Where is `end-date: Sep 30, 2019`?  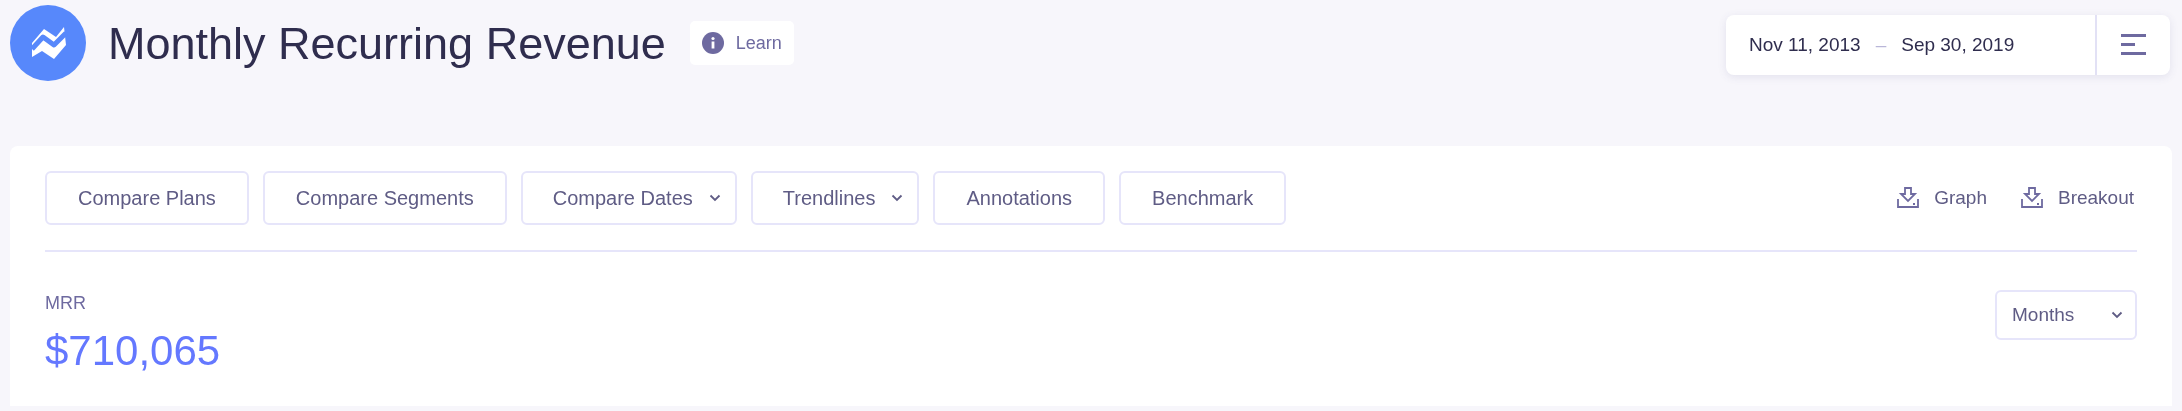 end-date: Sep 30, 2019 is located at coordinates (1958, 44).